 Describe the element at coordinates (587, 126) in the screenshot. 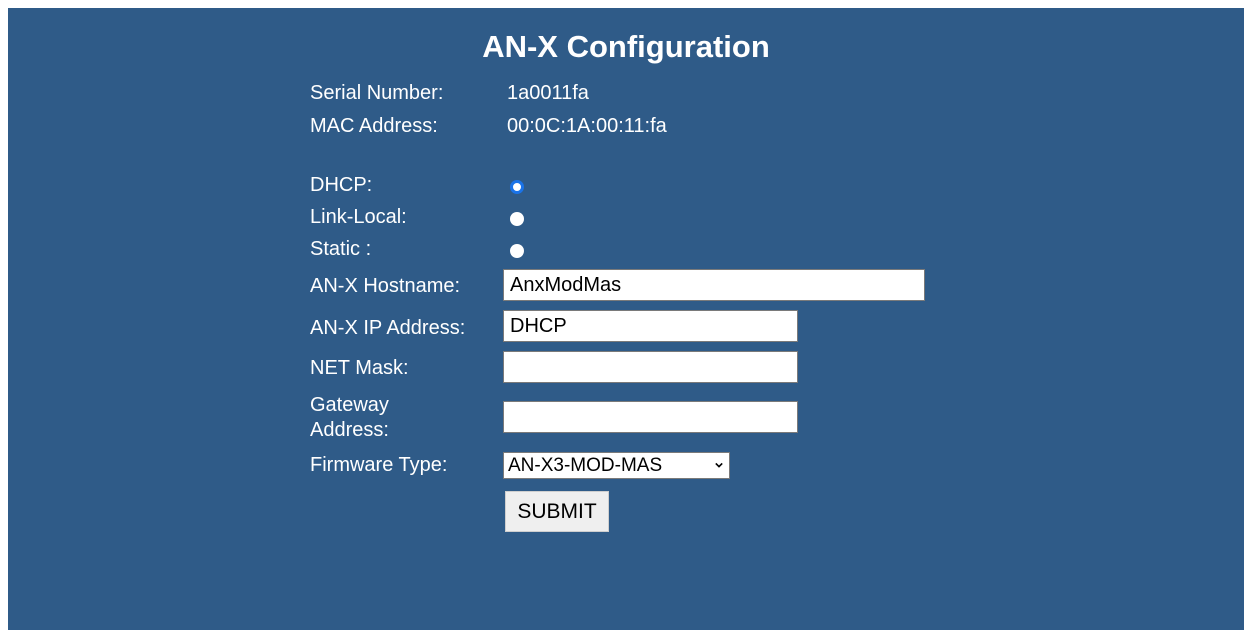

I see `mac-address-value: 00:0C:1A:00:11:fa` at that location.